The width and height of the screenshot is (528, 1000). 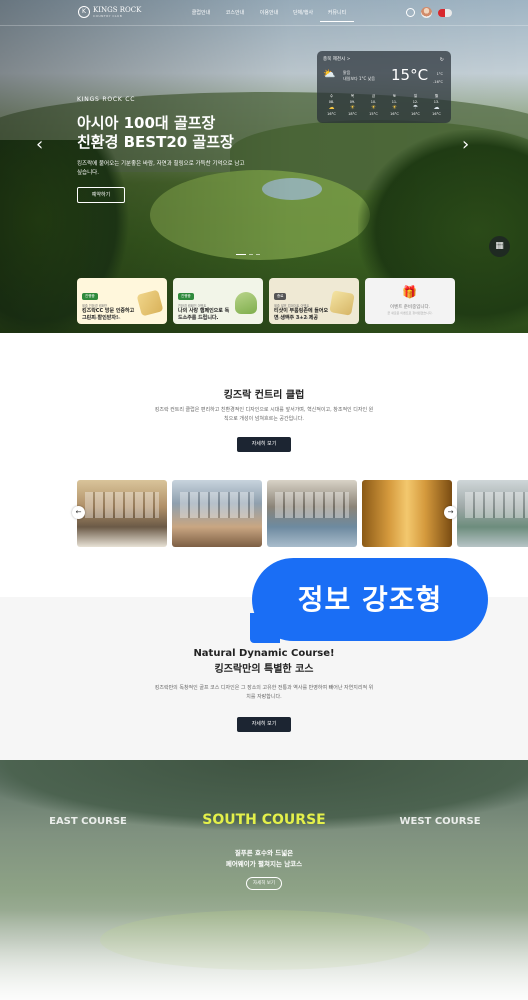 I want to click on weather-high: 1°C, so click(x=439, y=74).